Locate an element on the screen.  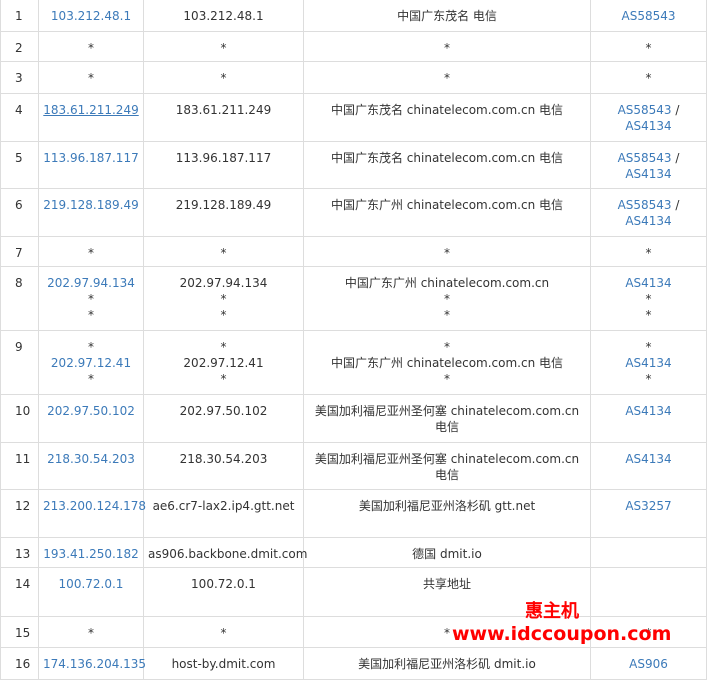
hostname: 219.128.189.49 is located at coordinates (223, 205).